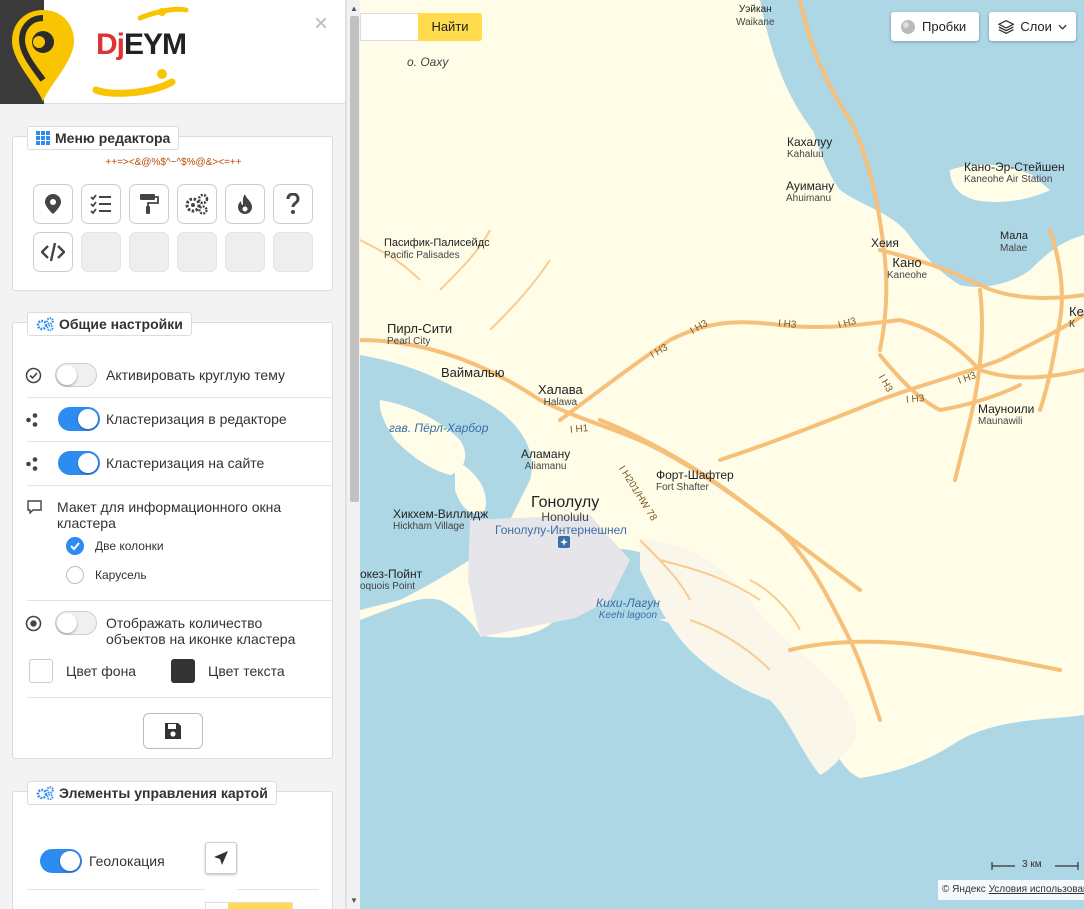 Image resolution: width=1084 pixels, height=909 pixels. What do you see at coordinates (1062, 27) in the screenshot?
I see `chevron-down-icon` at bounding box center [1062, 27].